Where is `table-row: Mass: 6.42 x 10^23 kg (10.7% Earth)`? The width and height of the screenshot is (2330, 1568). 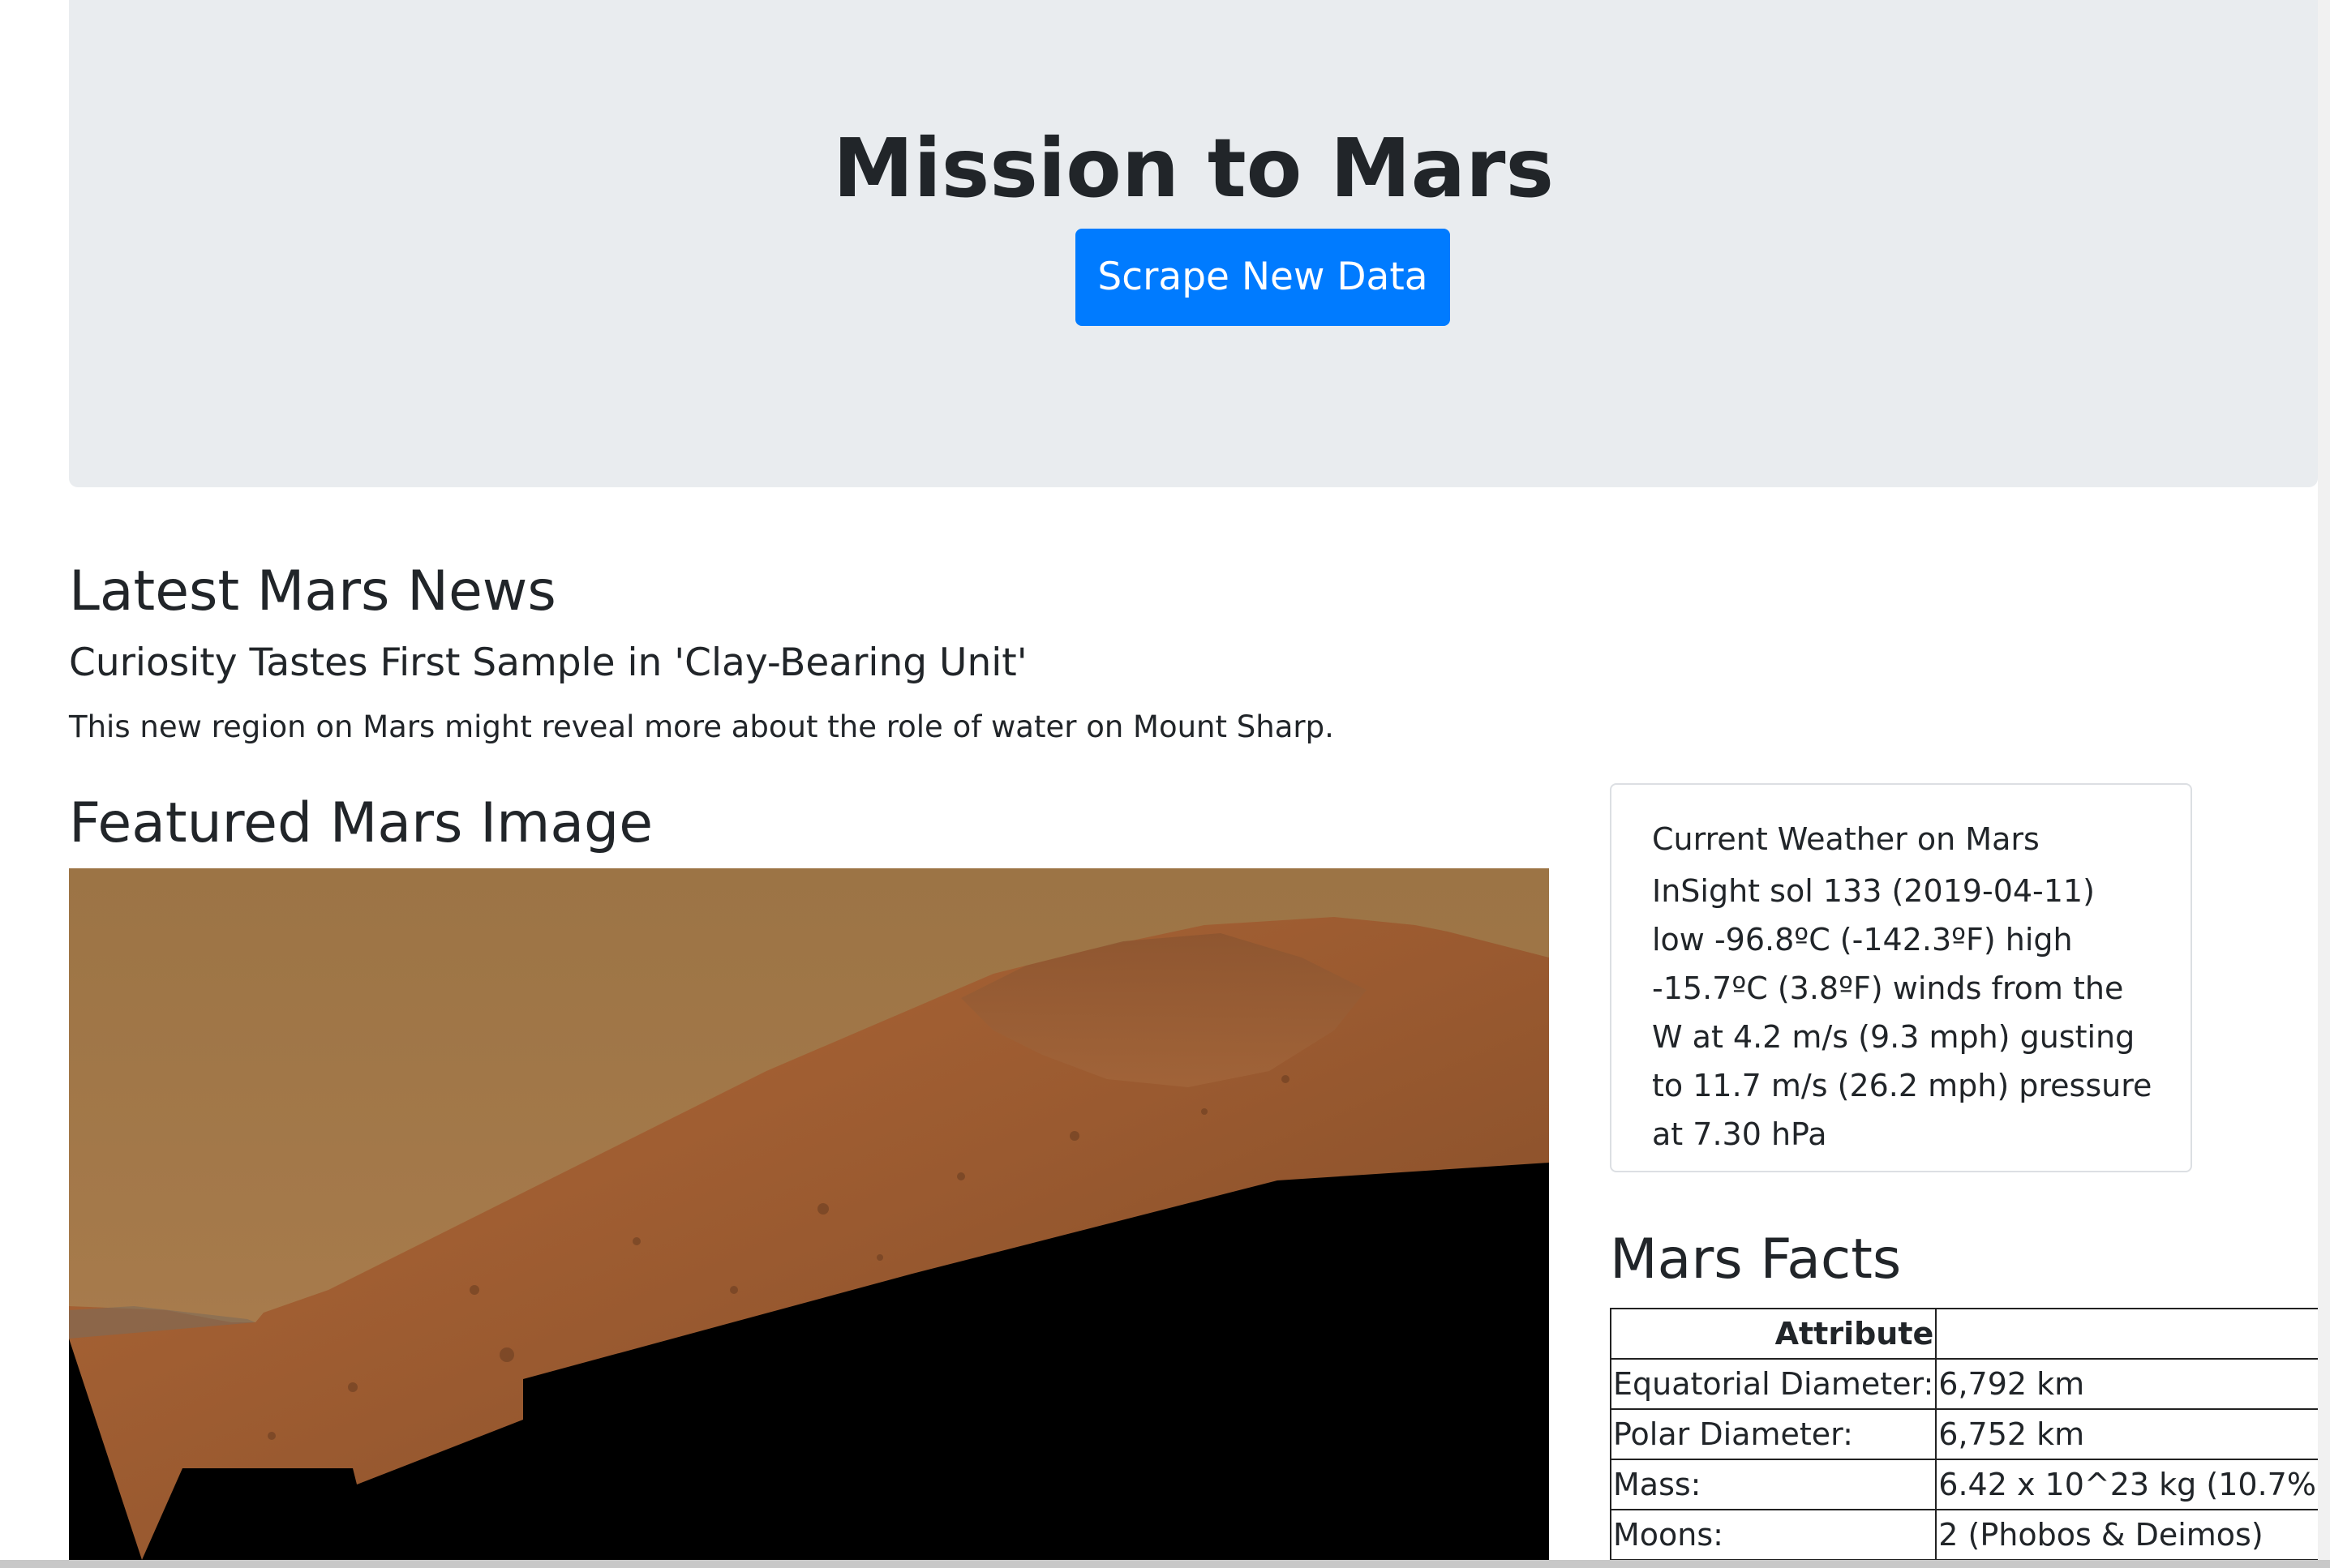
table-row: Mass: 6.42 x 10^23 kg (10.7% Earth) is located at coordinates (1969, 1484).